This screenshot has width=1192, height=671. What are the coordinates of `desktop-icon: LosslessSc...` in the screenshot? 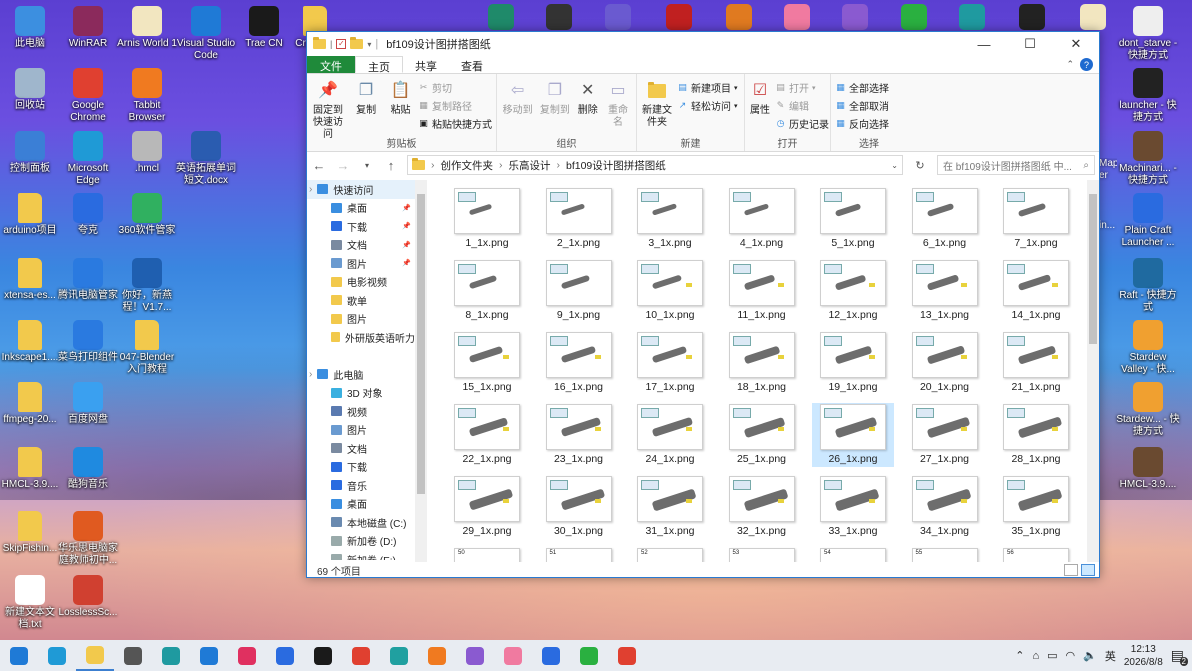 It's located at (88, 597).